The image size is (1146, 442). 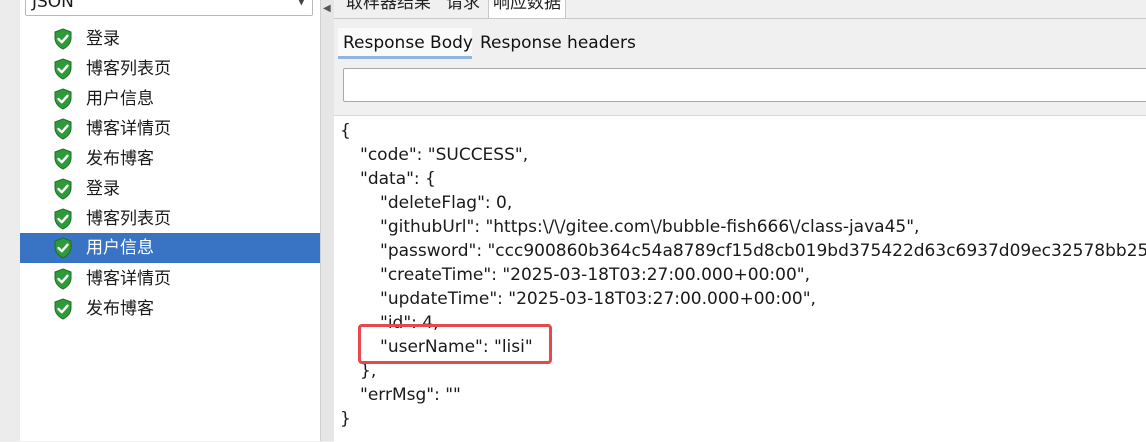 What do you see at coordinates (446, 203) in the screenshot?
I see `json-line: "deleteFlag": 0,` at bounding box center [446, 203].